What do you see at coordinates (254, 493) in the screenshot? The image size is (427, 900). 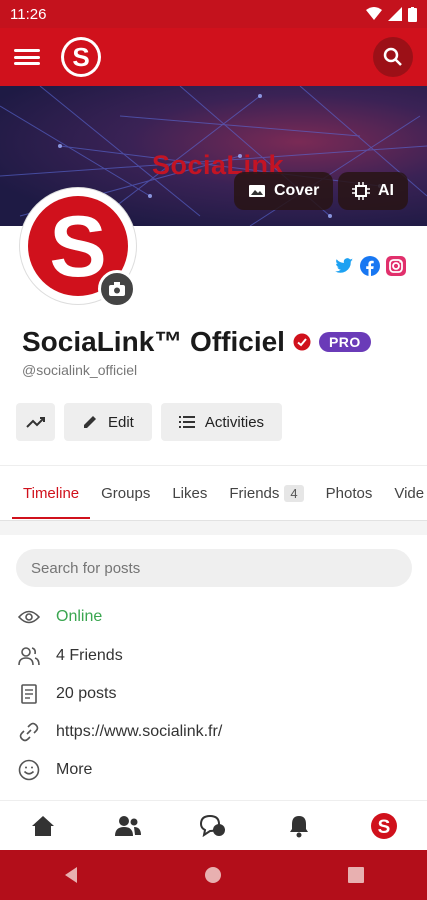 I see `tab-label: Friends` at bounding box center [254, 493].